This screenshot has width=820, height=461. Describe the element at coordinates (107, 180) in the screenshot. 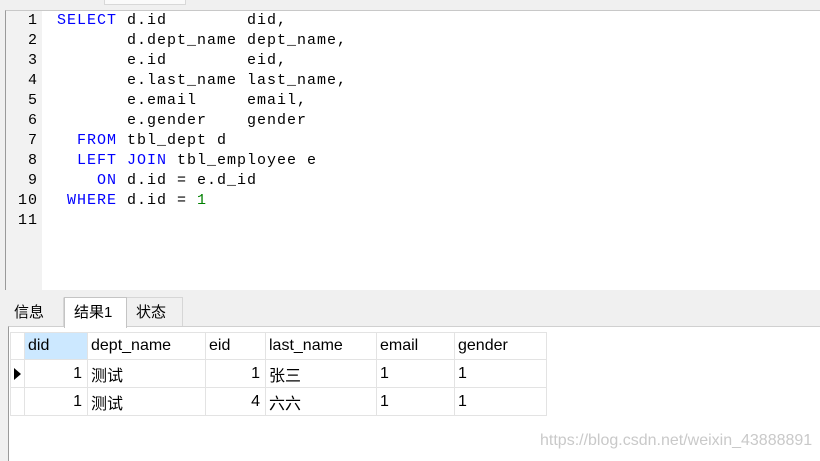

I see `sql-keyword: ON` at that location.